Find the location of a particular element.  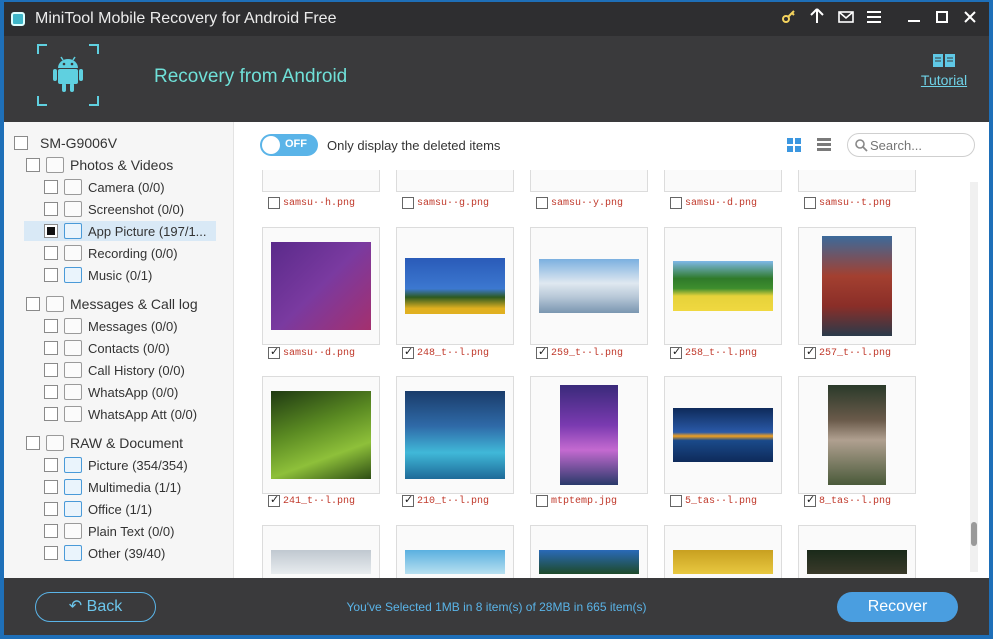

file-name-row: 258_t··l.png is located at coordinates (713, 352).